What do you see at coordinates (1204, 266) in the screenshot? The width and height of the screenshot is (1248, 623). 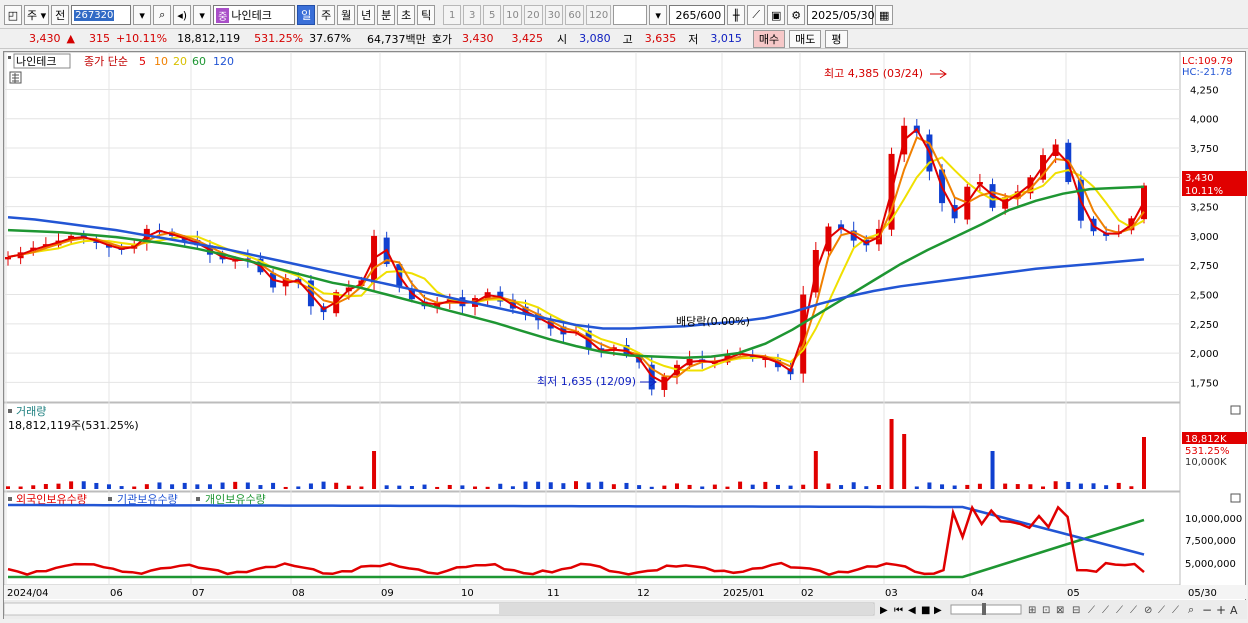 I see `price-tick-label: 2,750` at bounding box center [1204, 266].